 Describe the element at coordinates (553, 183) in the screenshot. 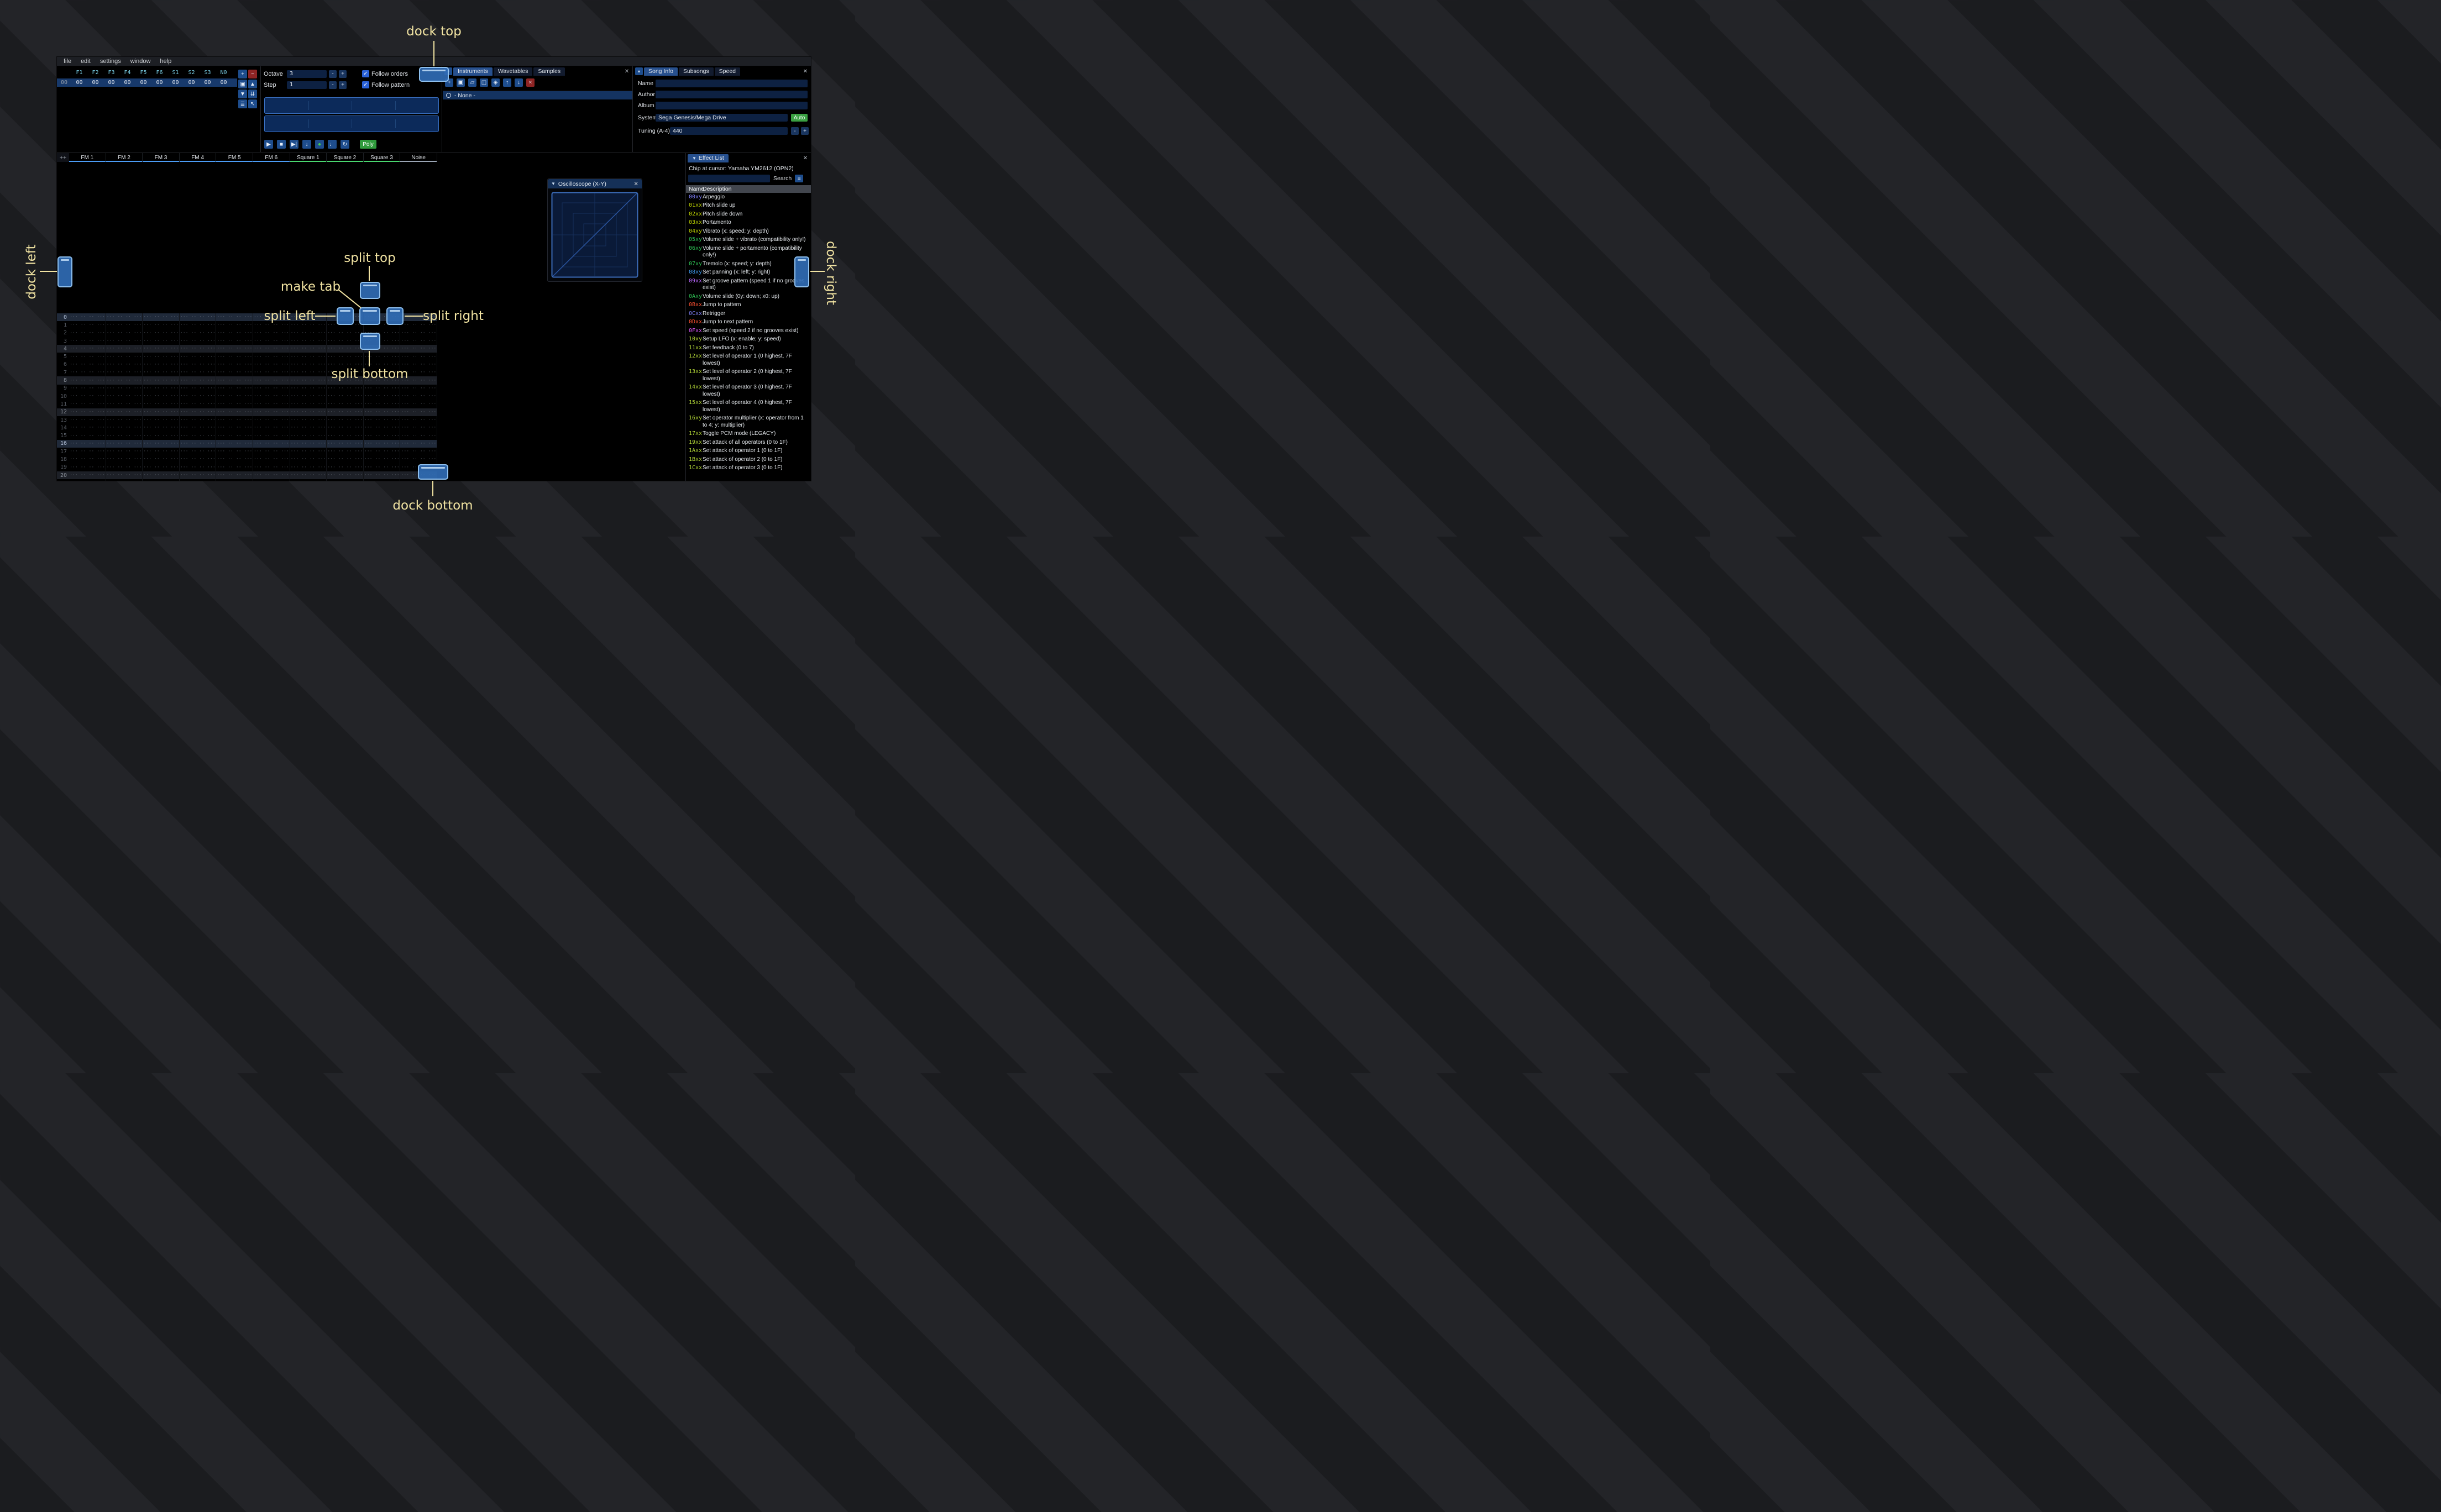

I see `oscilloscope-collapse-icon: ▼` at that location.